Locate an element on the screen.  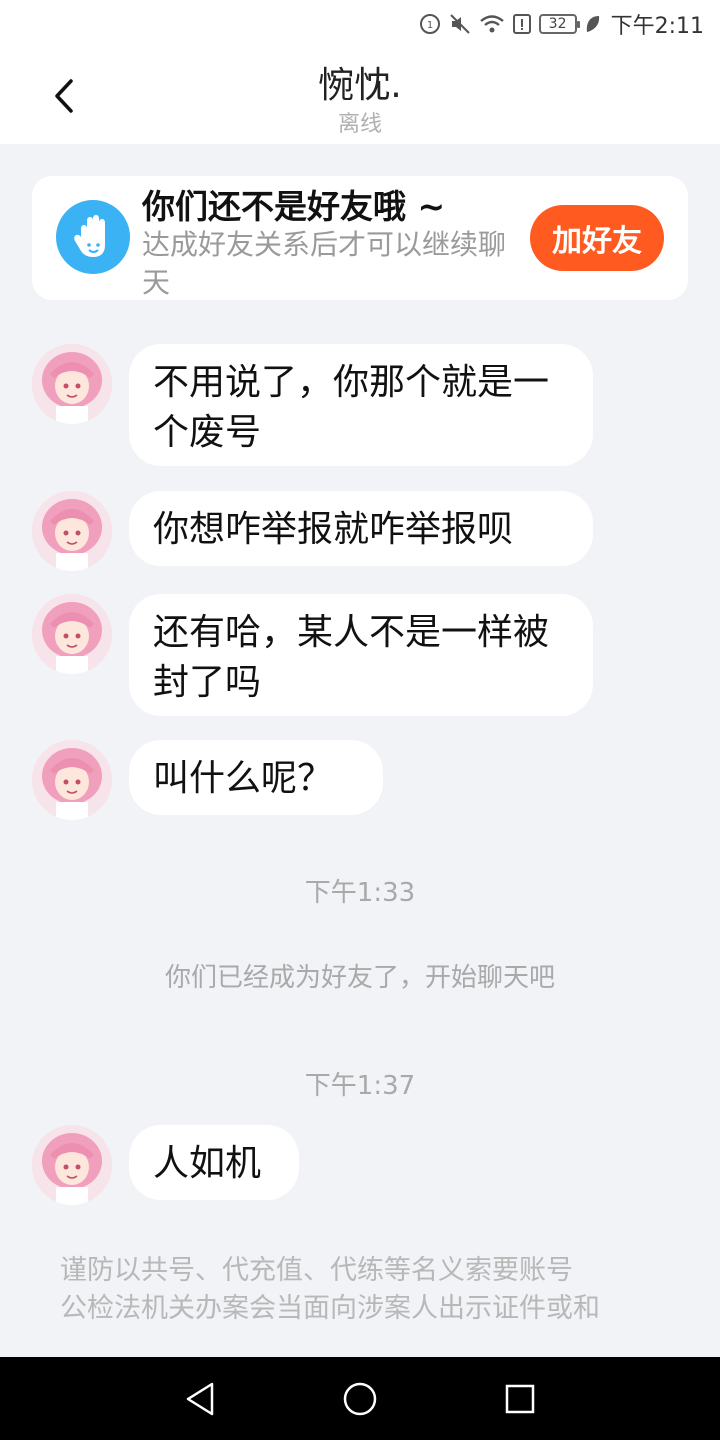
leaf-icon is located at coordinates (592, 24).